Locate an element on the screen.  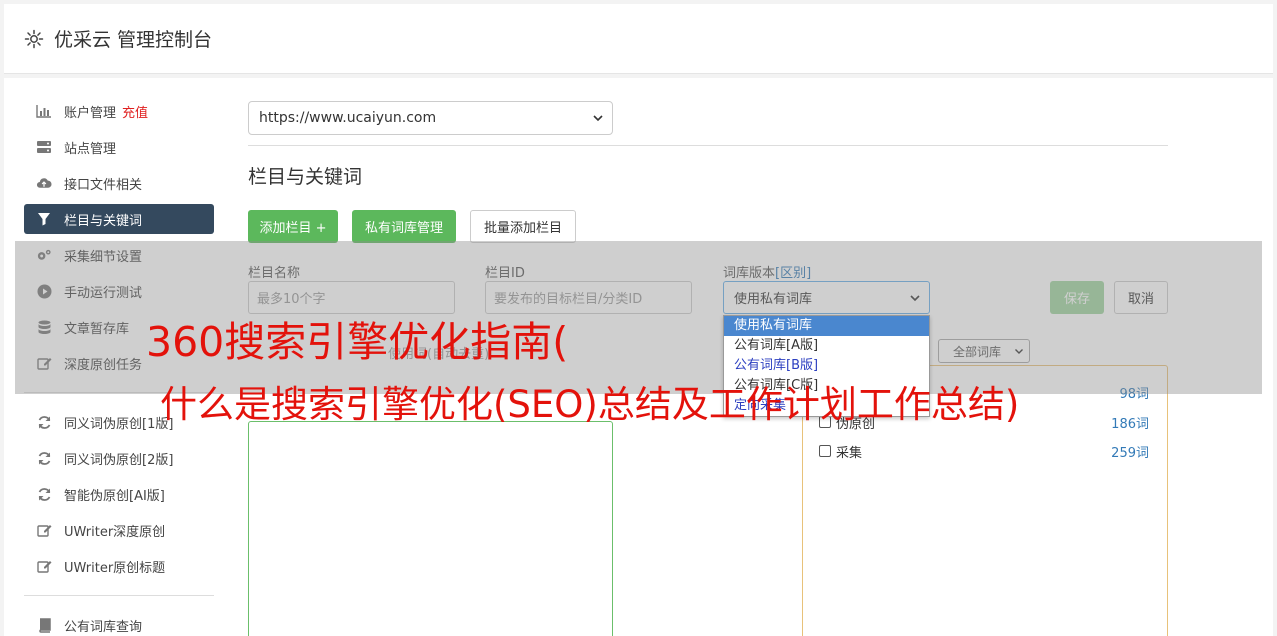
sidebar-item-collect-settings: 采集细节设置 is located at coordinates (119, 255).